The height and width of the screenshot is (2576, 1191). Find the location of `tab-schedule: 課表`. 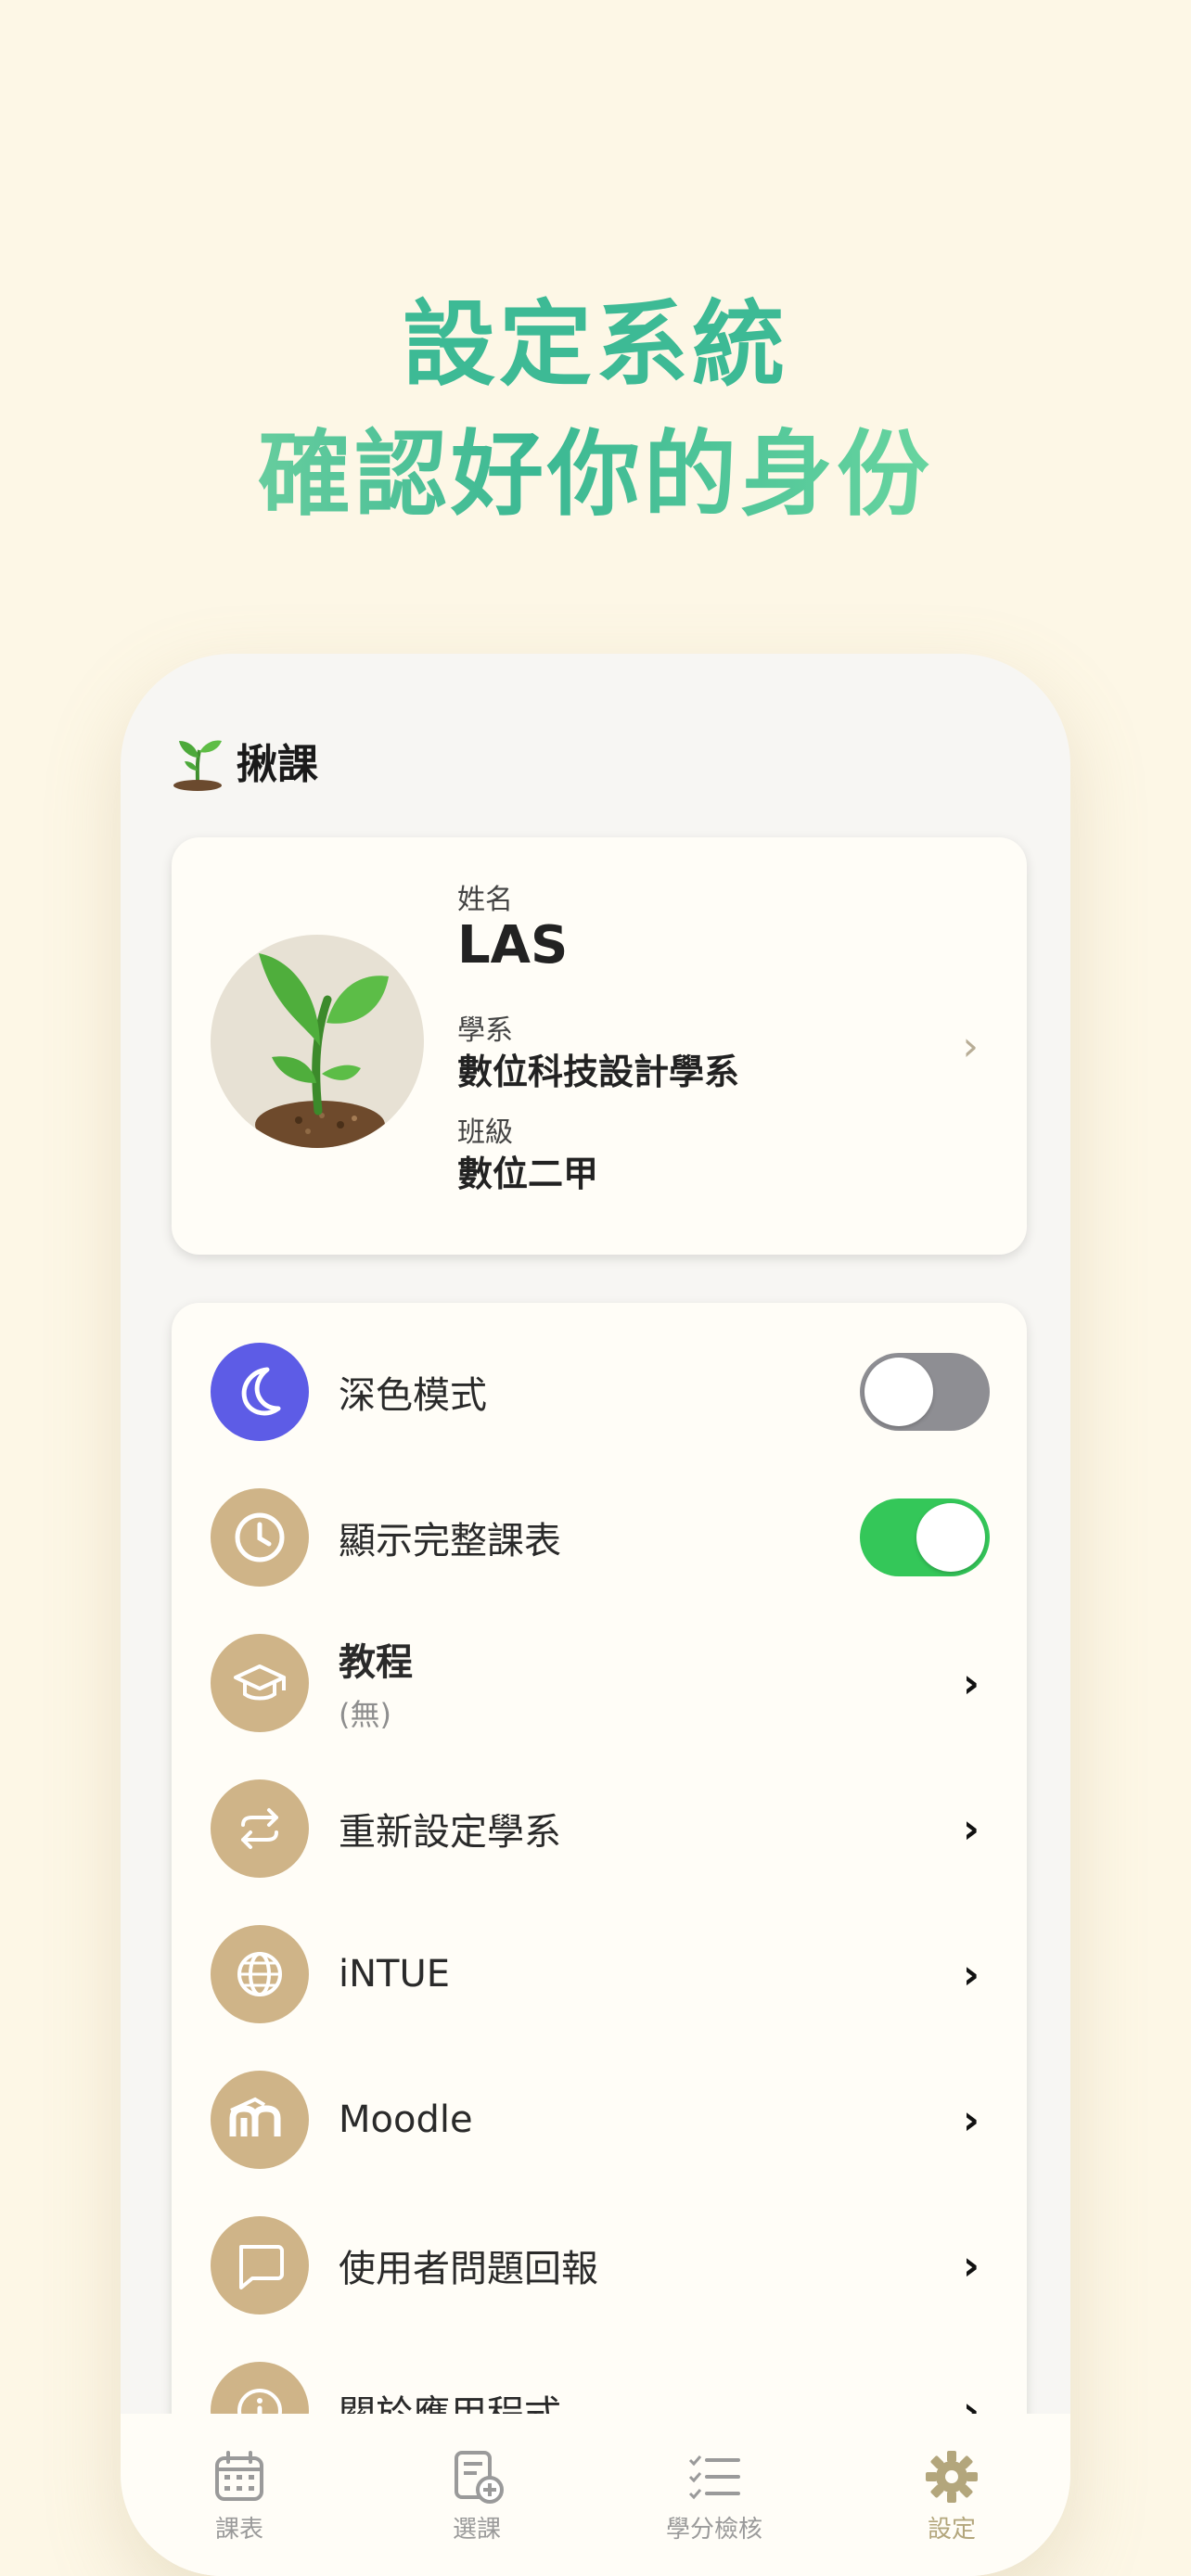

tab-schedule: 課表 is located at coordinates (239, 2495).